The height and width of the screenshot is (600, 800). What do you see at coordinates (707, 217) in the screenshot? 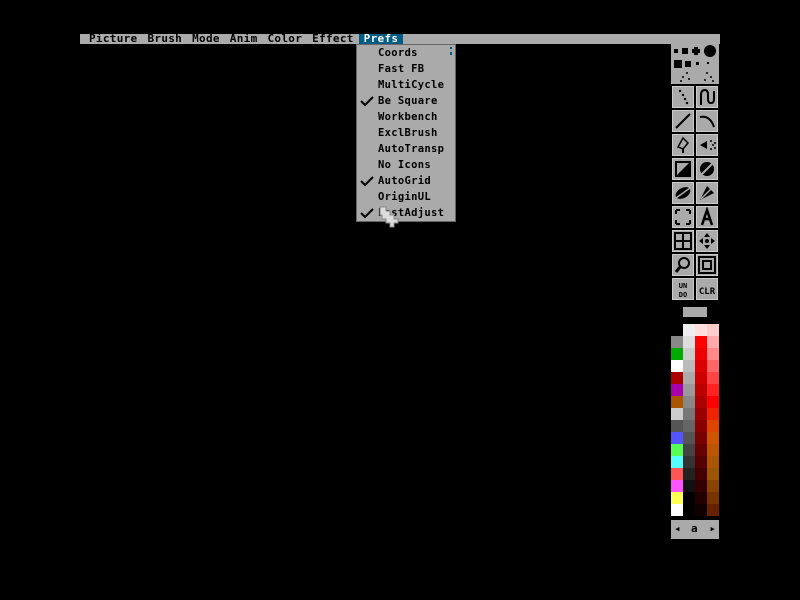
I see `text-tool-button` at bounding box center [707, 217].